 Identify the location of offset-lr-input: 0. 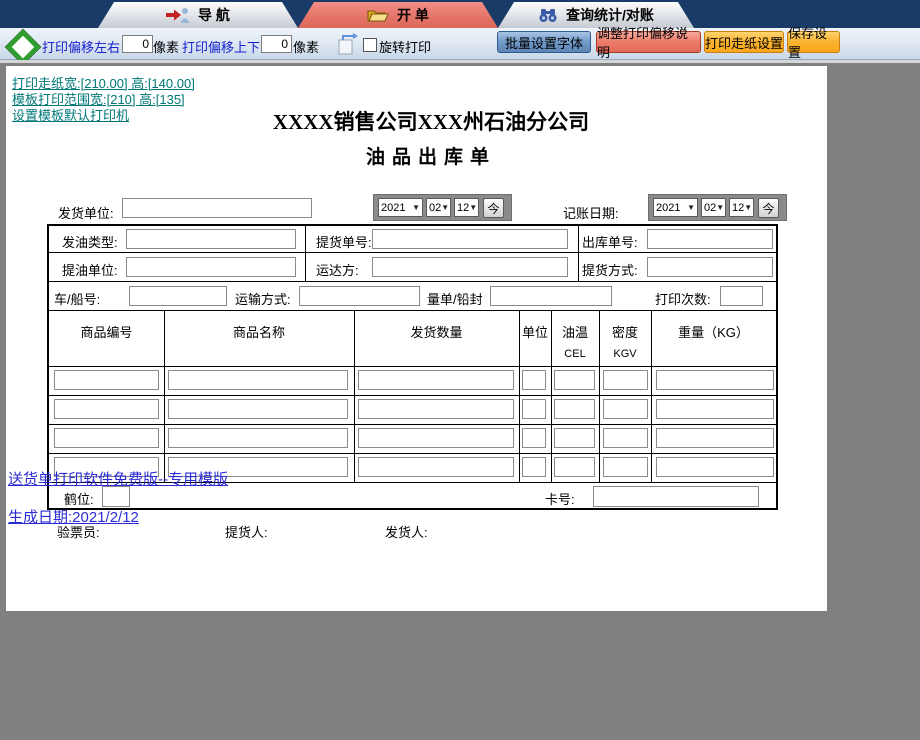
(137, 44).